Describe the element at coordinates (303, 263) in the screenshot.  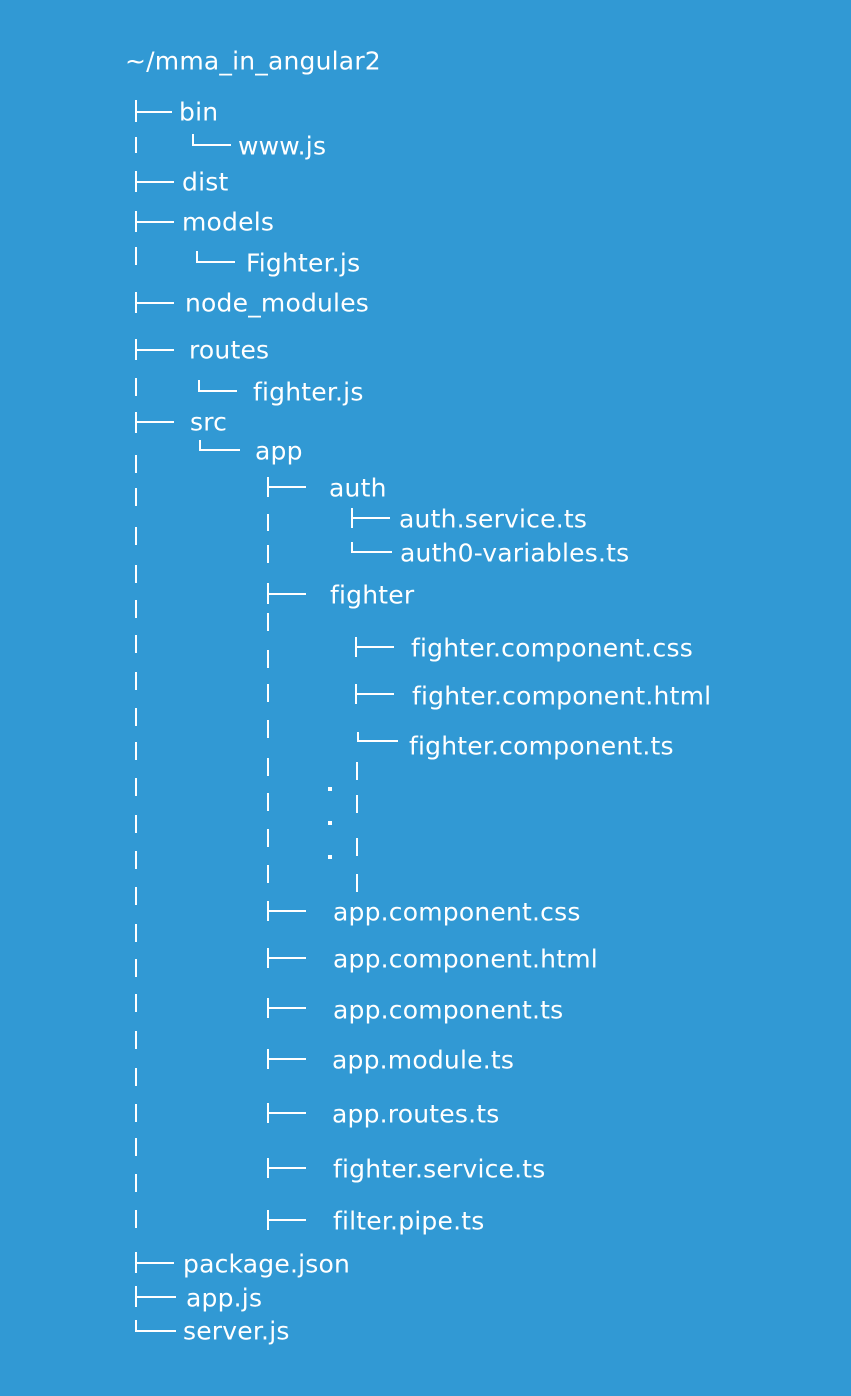
I see `file-fighter-model: Fighter.js` at that location.